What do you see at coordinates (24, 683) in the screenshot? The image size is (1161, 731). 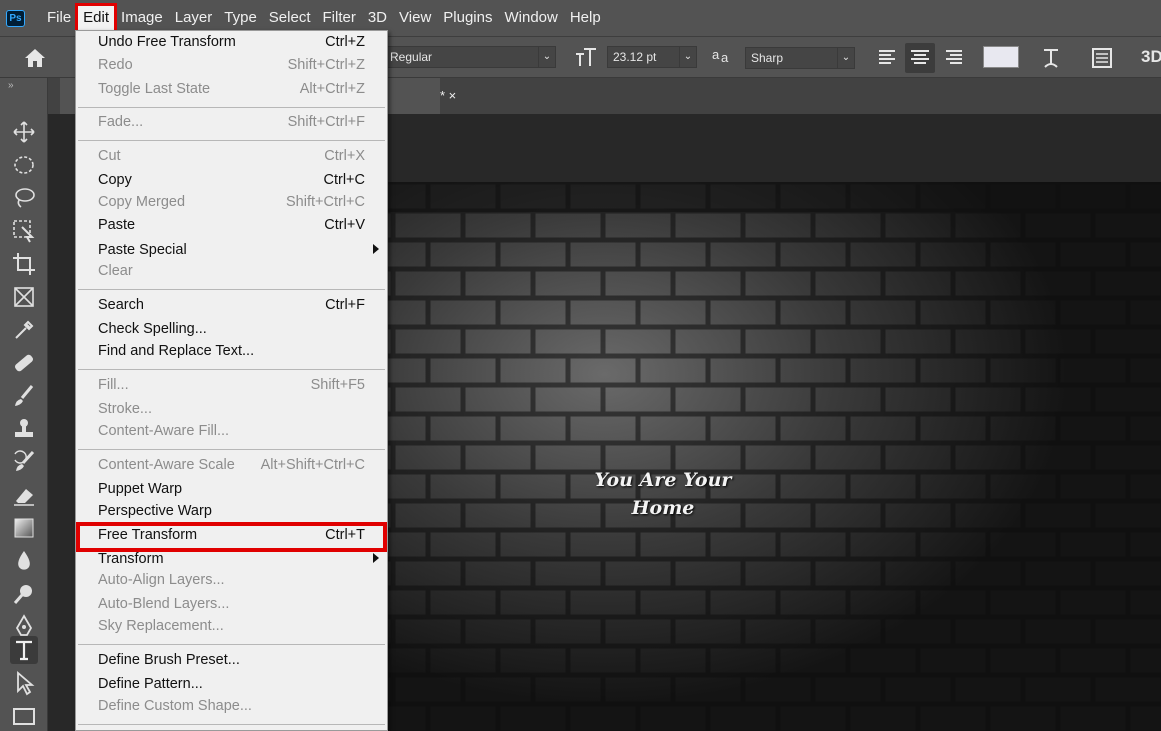 I see `path-select-tool-icon` at bounding box center [24, 683].